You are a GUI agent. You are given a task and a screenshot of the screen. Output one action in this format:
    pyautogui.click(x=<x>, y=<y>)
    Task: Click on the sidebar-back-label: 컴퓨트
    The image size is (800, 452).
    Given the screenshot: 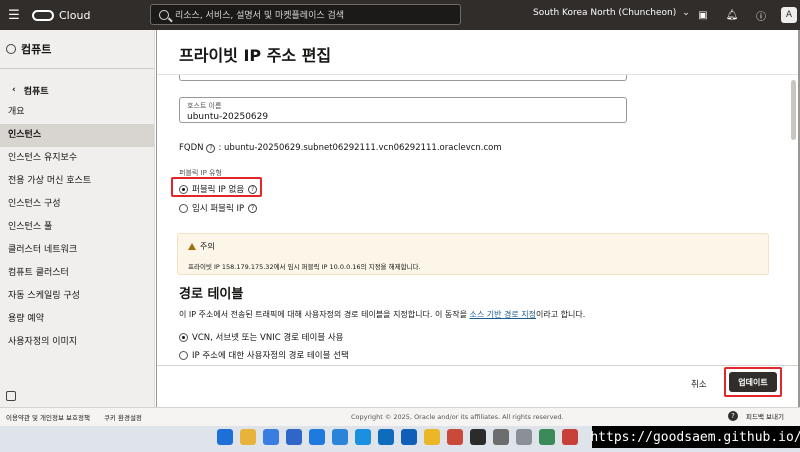 What is the action you would take?
    pyautogui.click(x=36, y=91)
    